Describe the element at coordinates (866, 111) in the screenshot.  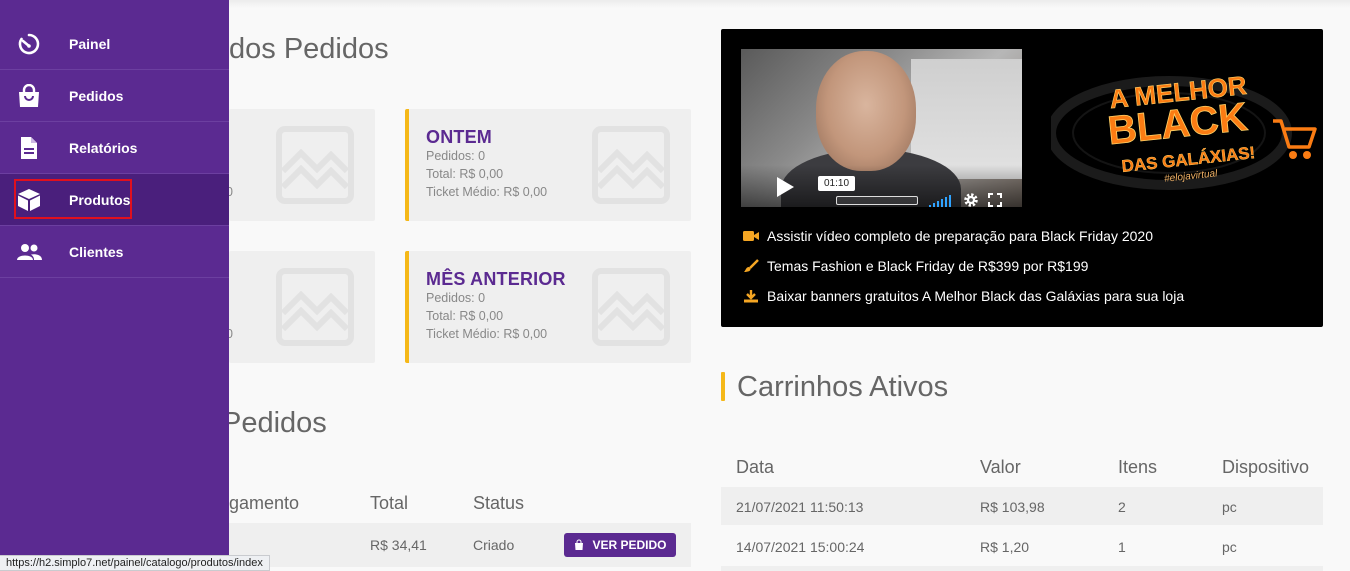
I see `video-person-face` at that location.